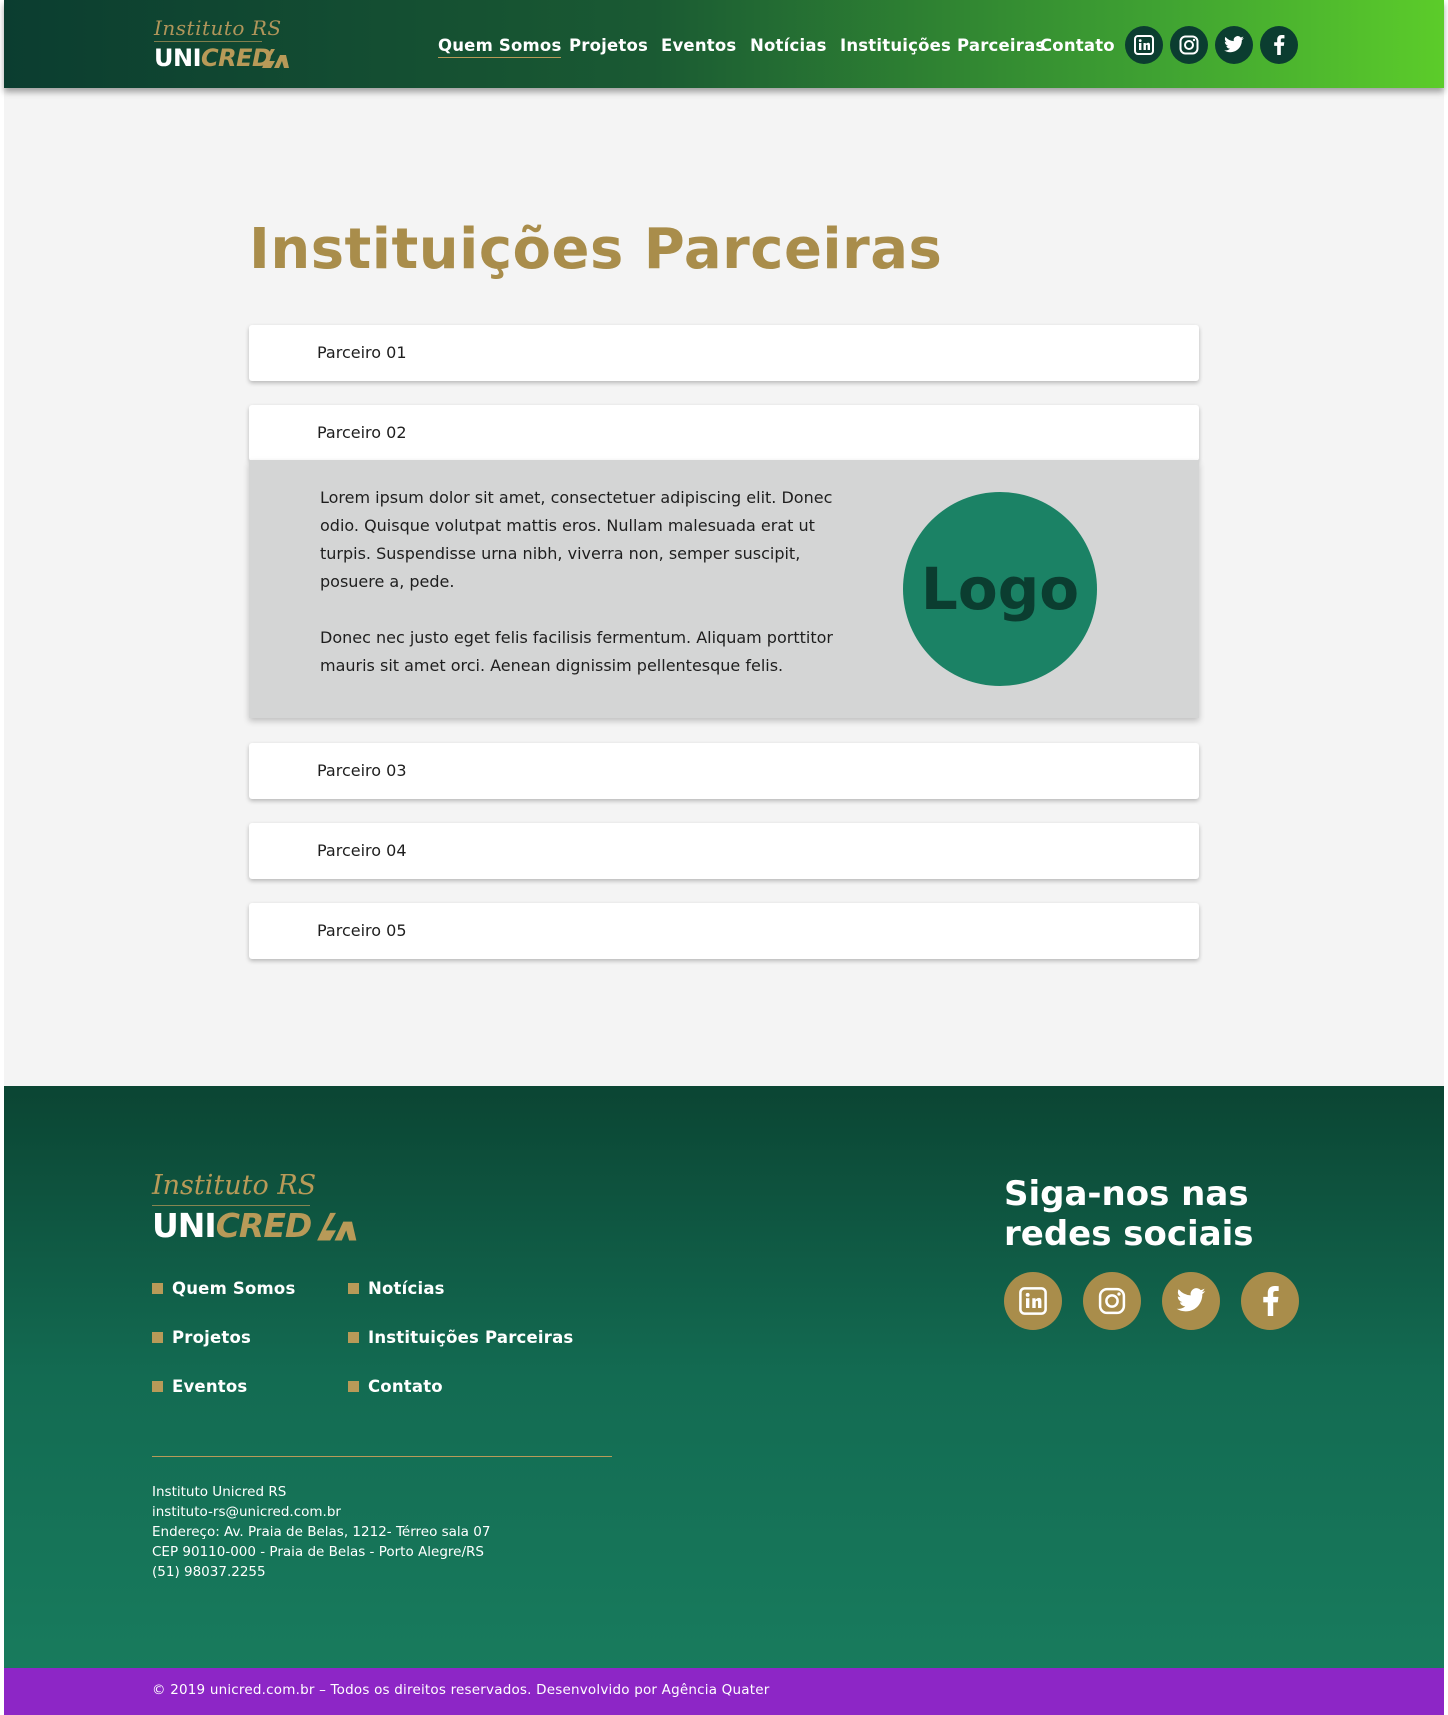 The image size is (1448, 1715). I want to click on footer-link-eventos: Eventos, so click(199, 1386).